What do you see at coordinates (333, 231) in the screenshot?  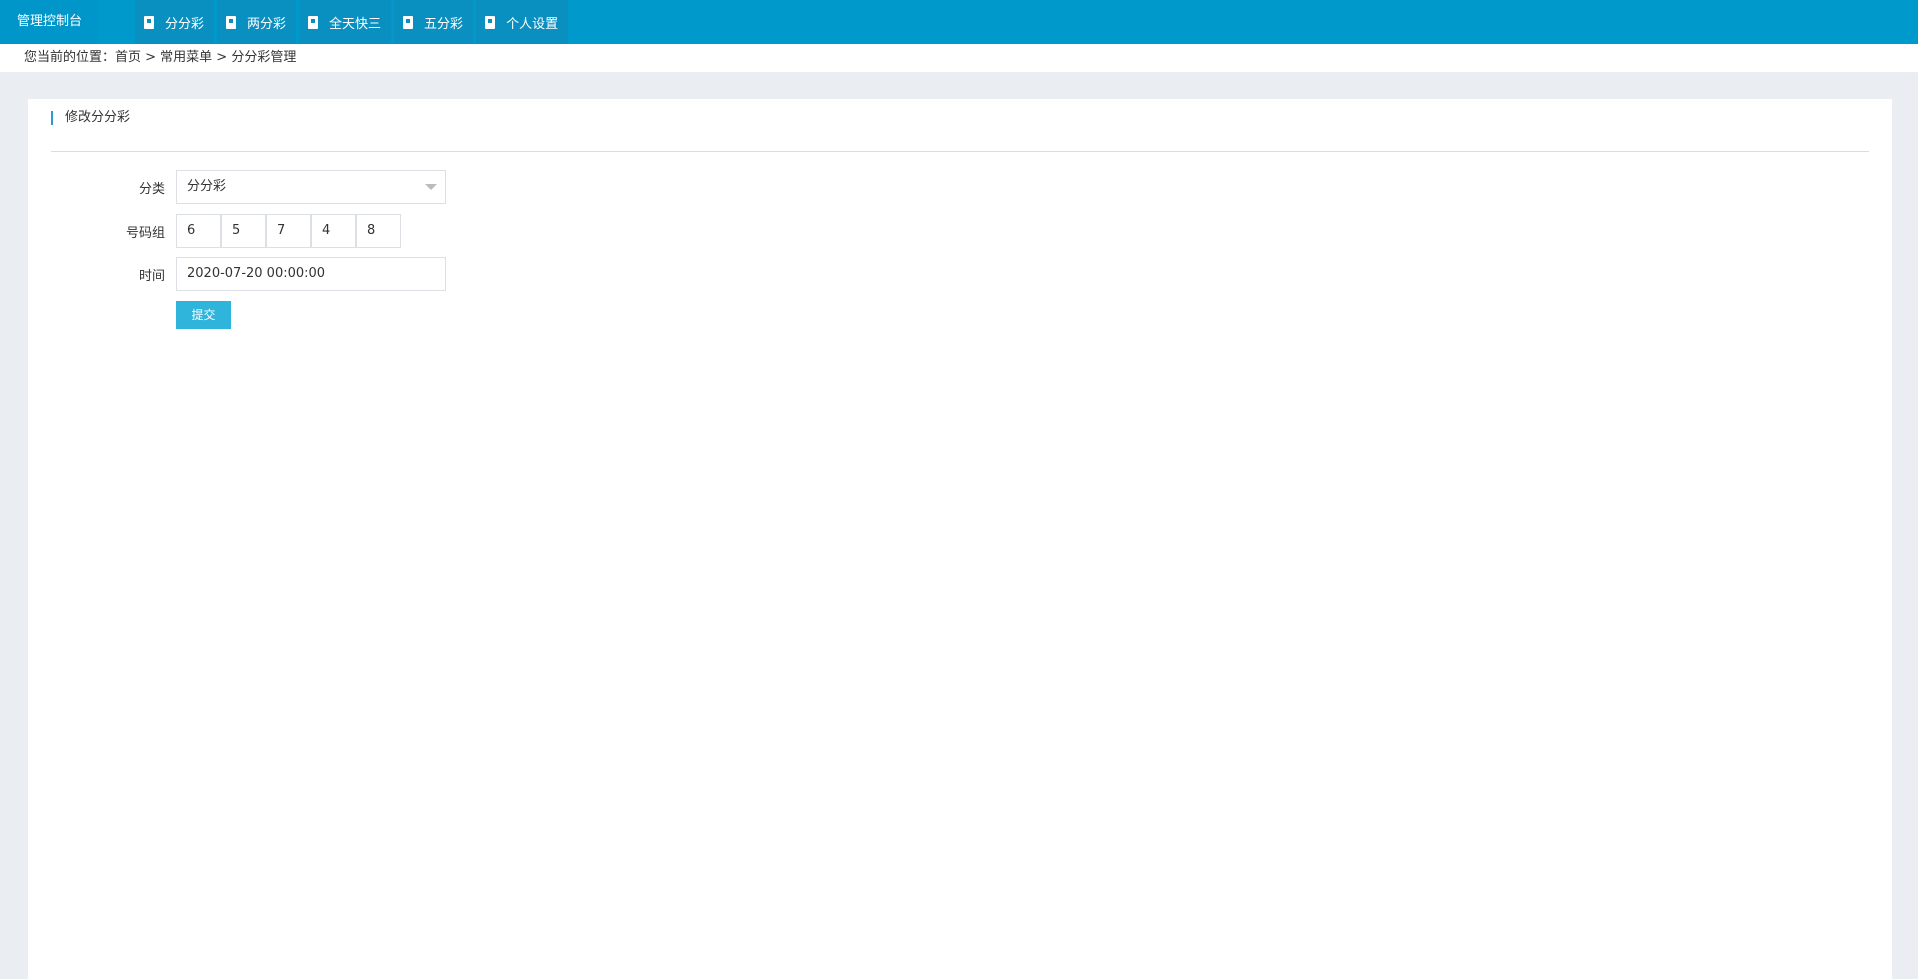 I see `number-input-4: 4` at bounding box center [333, 231].